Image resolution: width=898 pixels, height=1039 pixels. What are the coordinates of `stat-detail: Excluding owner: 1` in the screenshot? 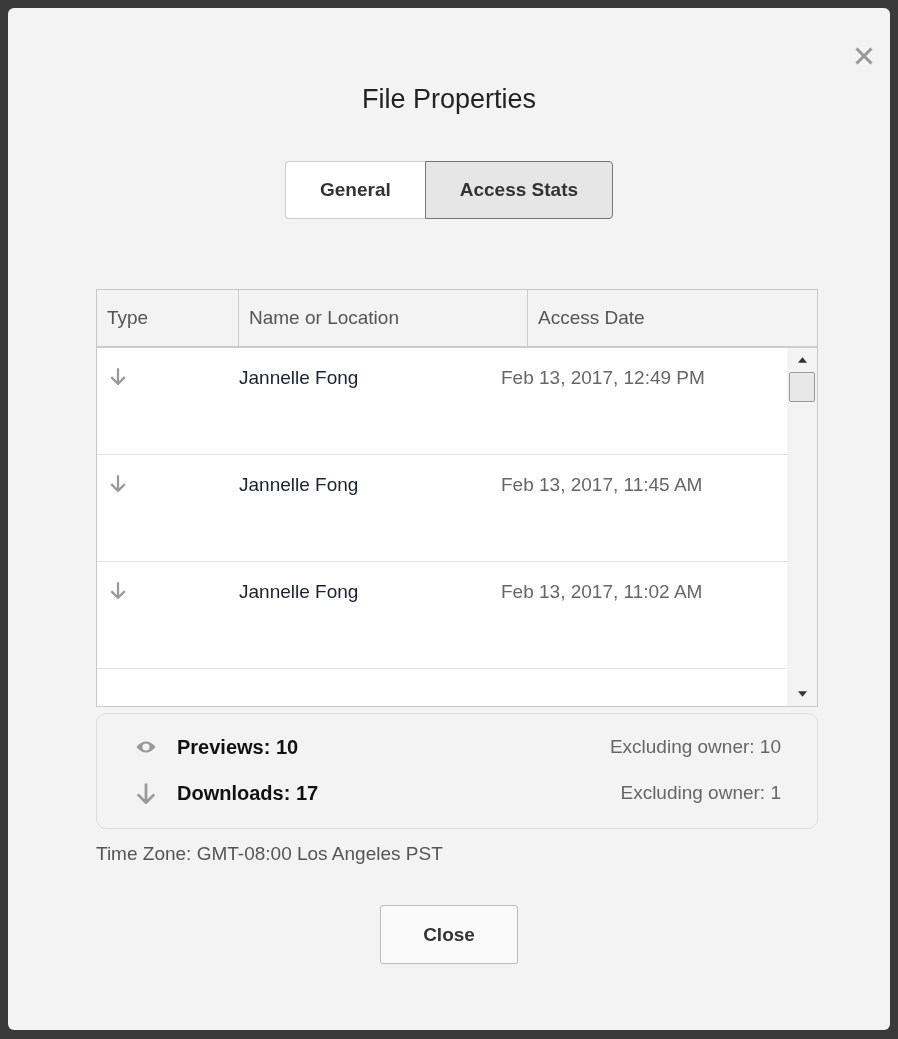 It's located at (700, 793).